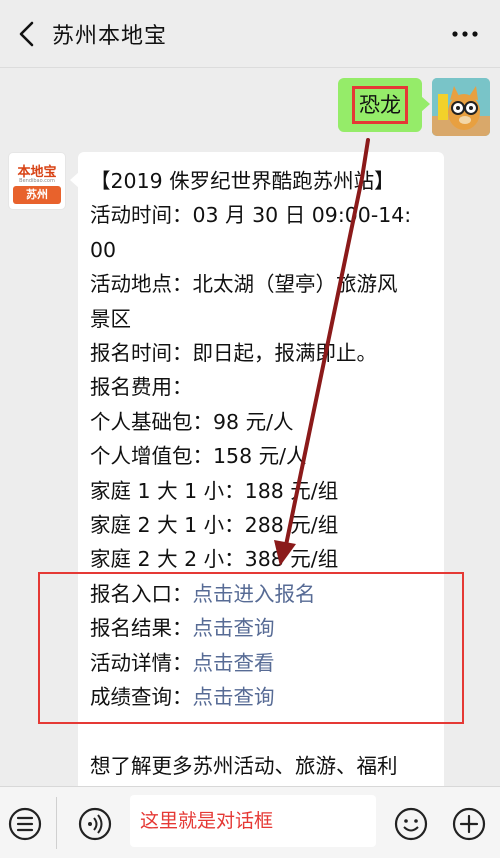  Describe the element at coordinates (27, 34) in the screenshot. I see `chevron-left-icon` at that location.